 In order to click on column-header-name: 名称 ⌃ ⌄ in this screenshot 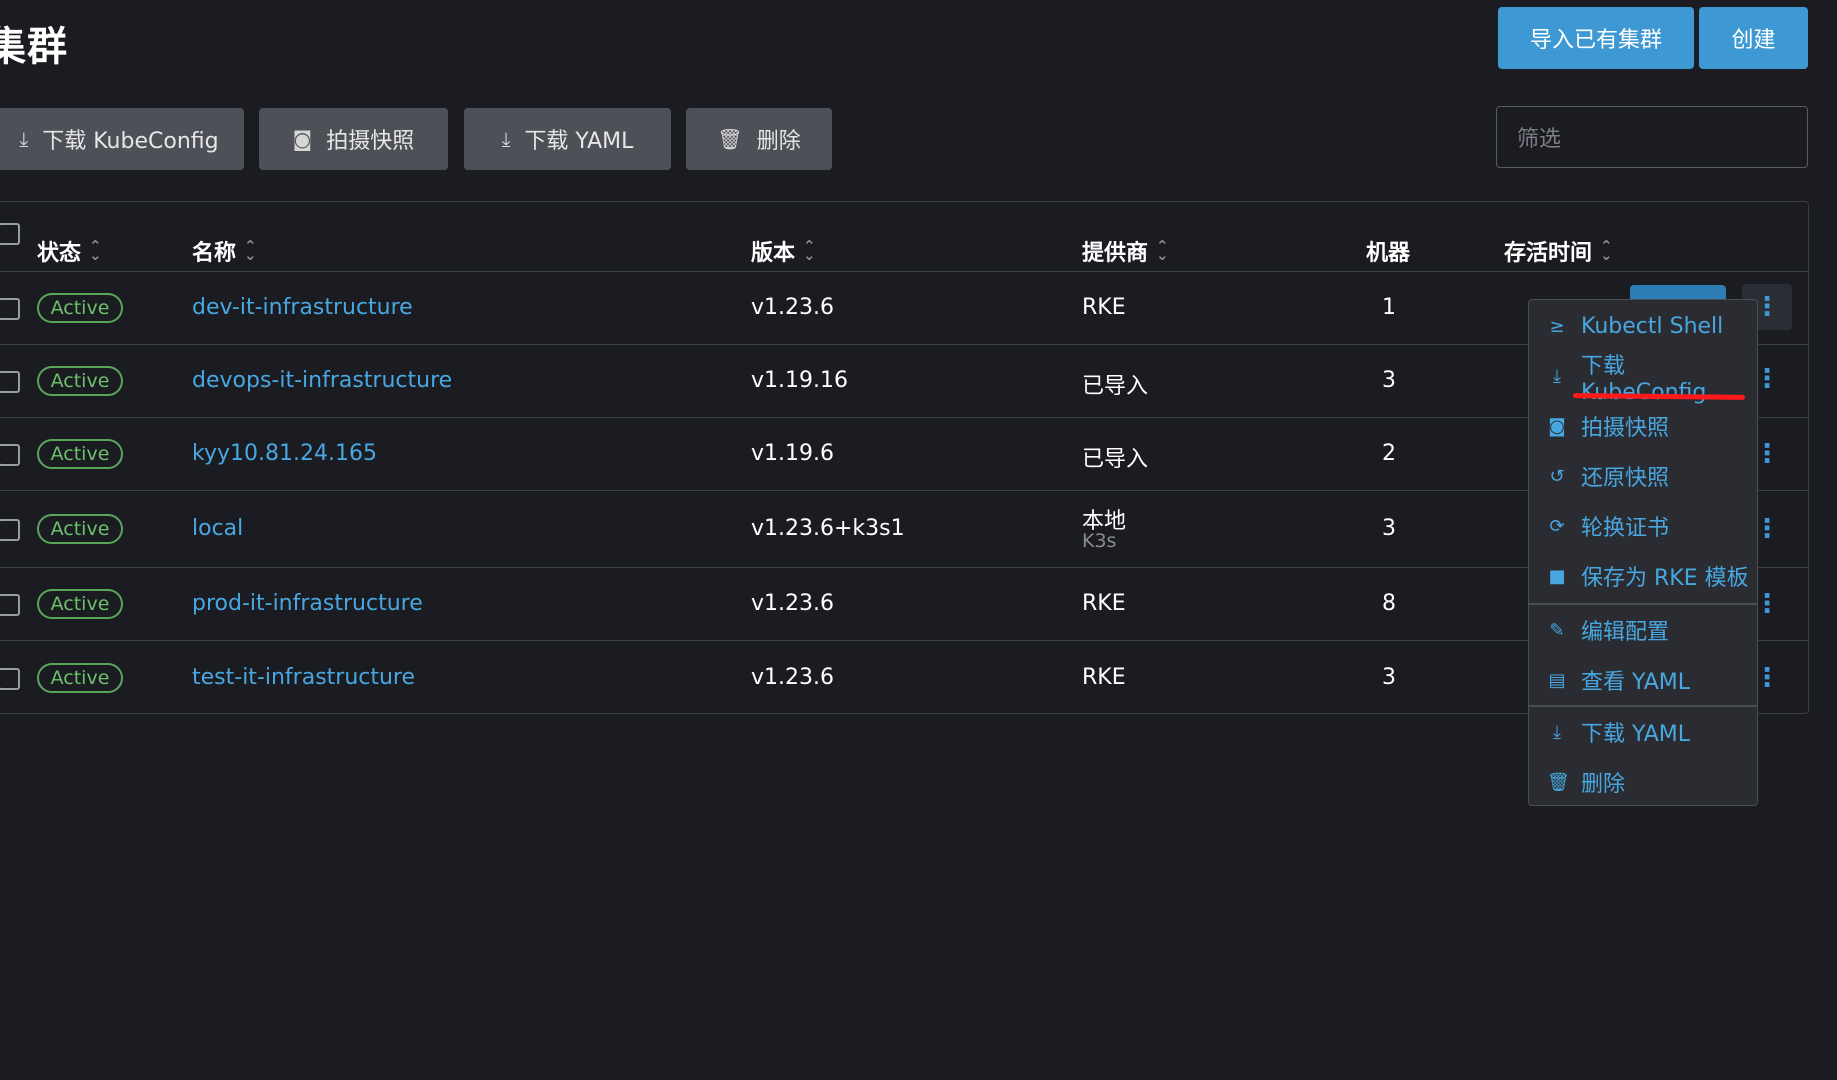, I will do `click(224, 251)`.